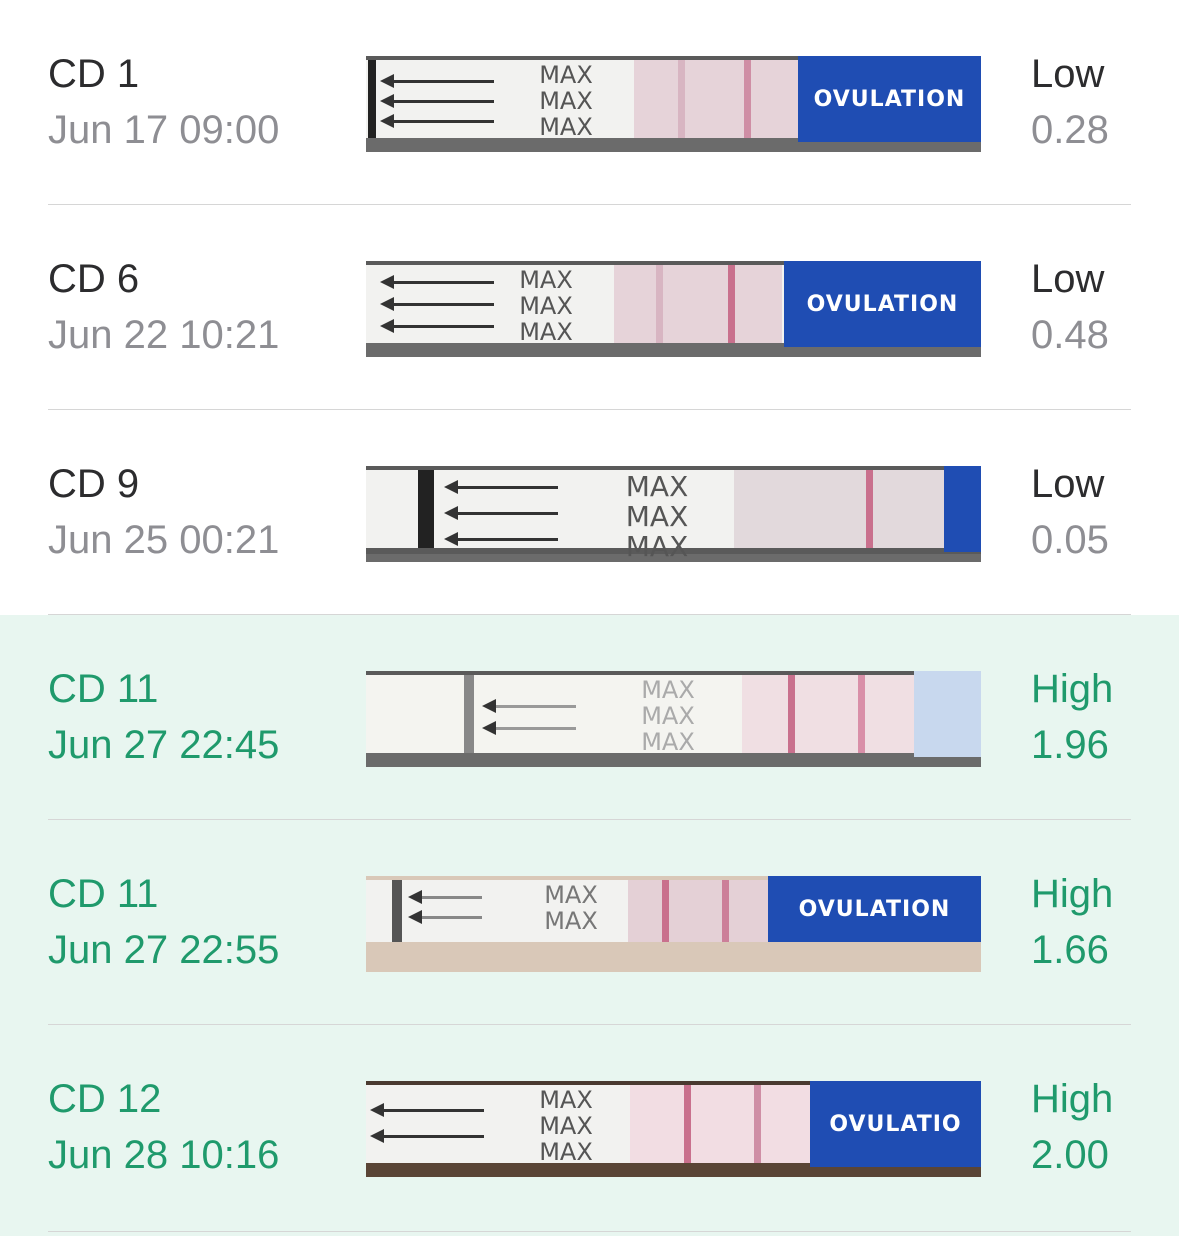  Describe the element at coordinates (1070, 745) in the screenshot. I see `result-value: 1.96` at that location.